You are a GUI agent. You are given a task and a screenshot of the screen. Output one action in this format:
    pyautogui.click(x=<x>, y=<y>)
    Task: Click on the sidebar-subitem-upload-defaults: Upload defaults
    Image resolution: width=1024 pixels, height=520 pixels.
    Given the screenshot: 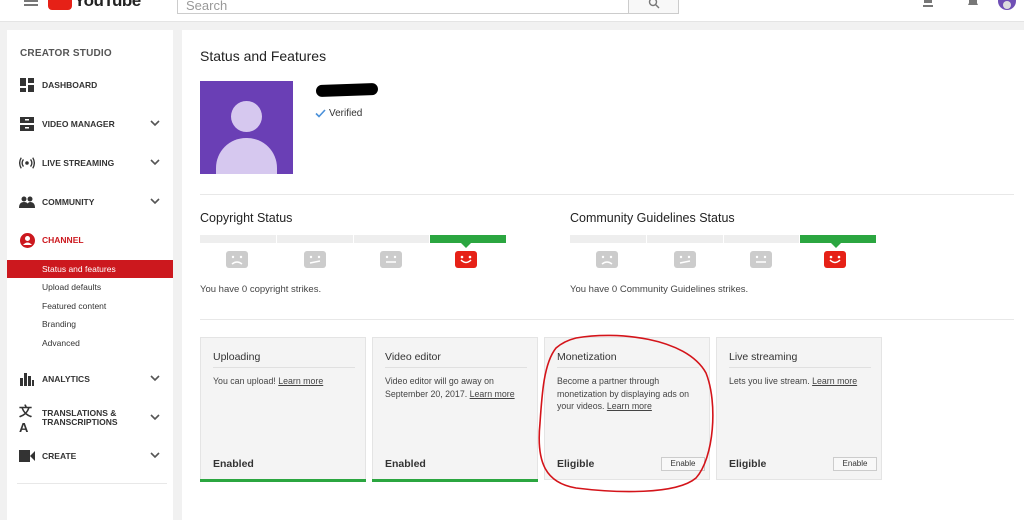 What is the action you would take?
    pyautogui.click(x=90, y=287)
    